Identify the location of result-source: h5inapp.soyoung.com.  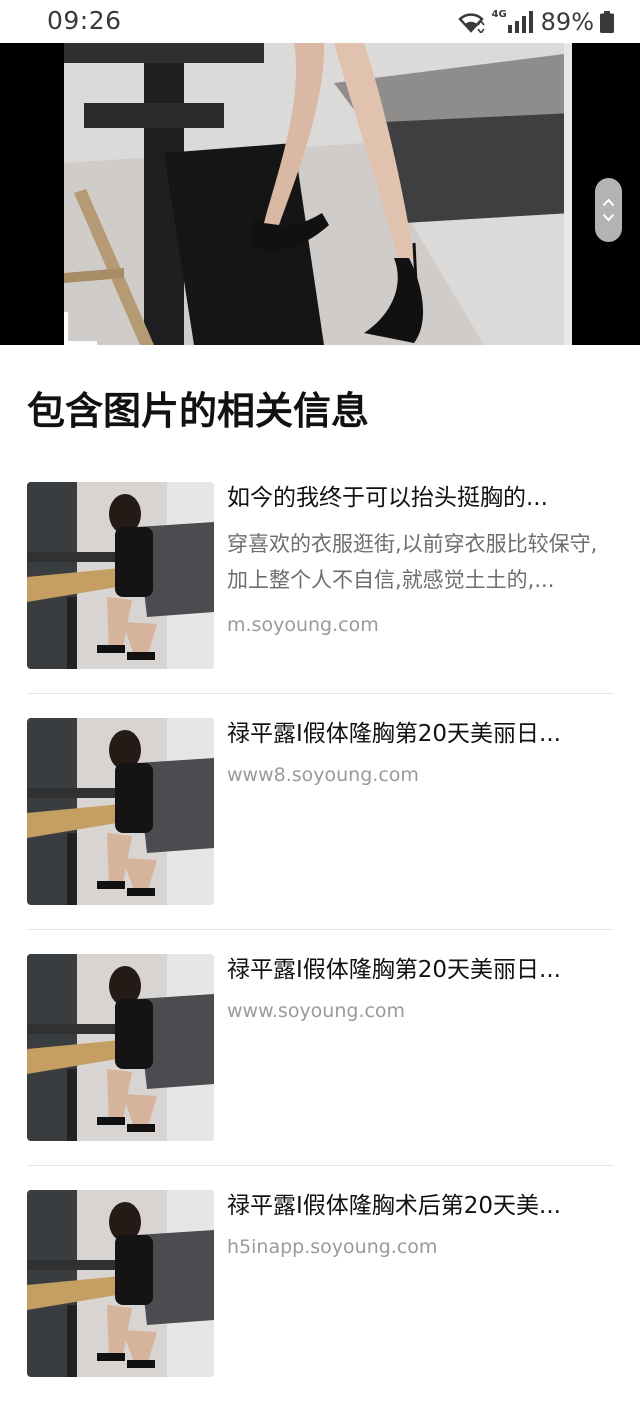
(332, 1247).